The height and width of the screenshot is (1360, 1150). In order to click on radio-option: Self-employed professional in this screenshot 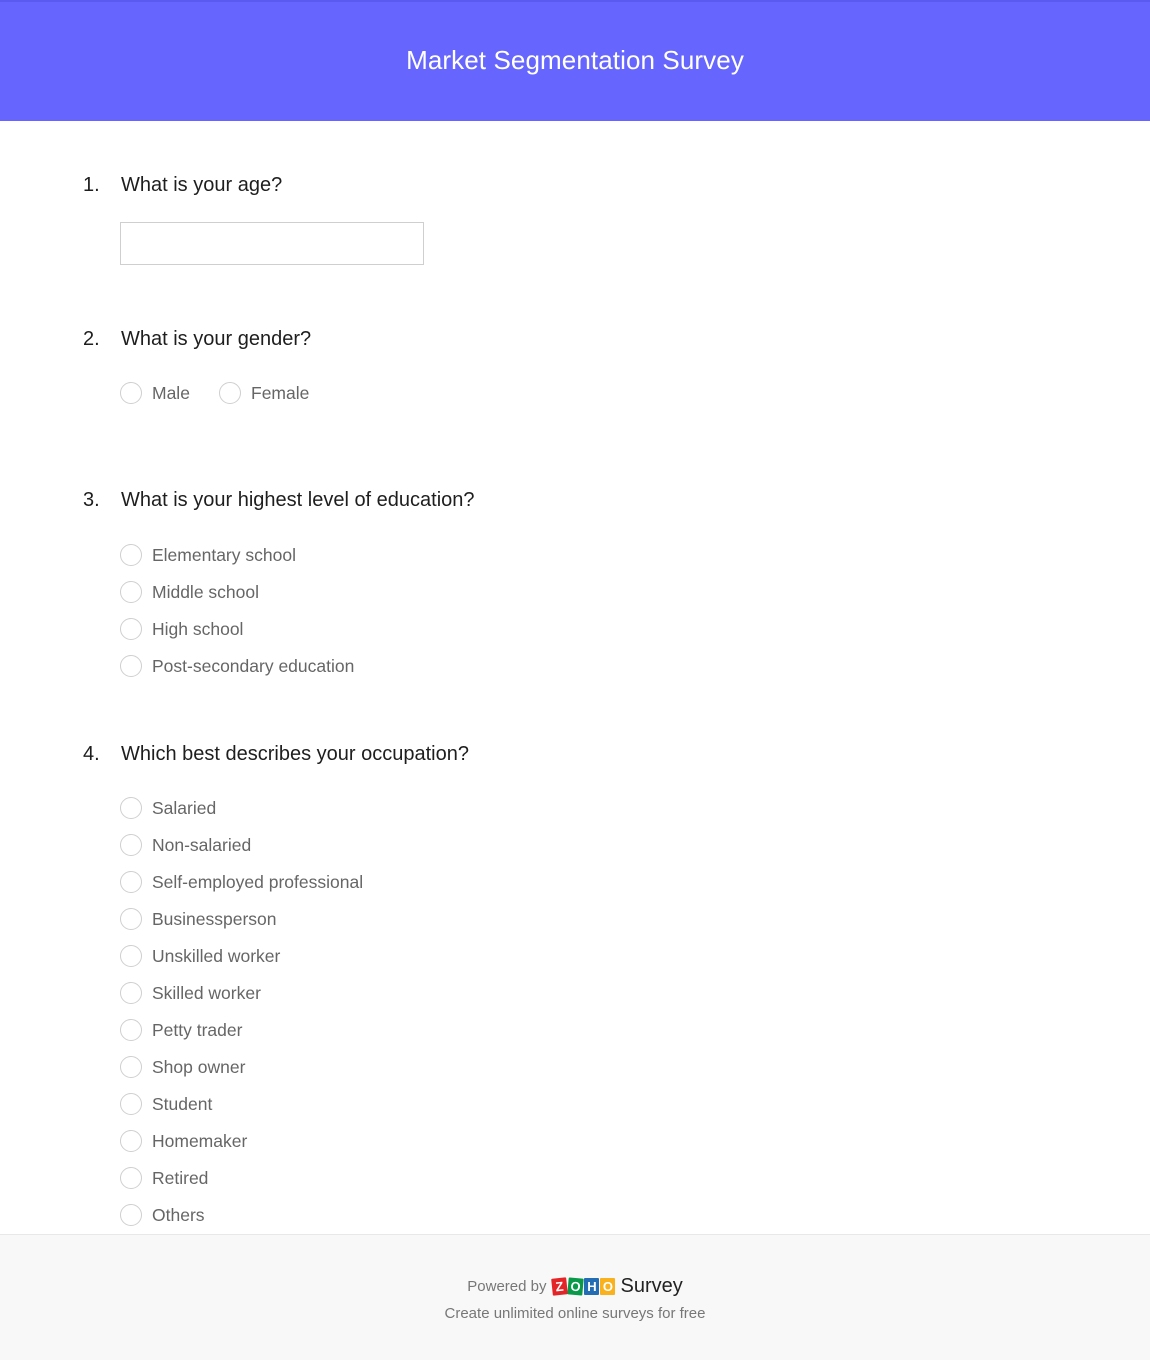, I will do `click(241, 882)`.